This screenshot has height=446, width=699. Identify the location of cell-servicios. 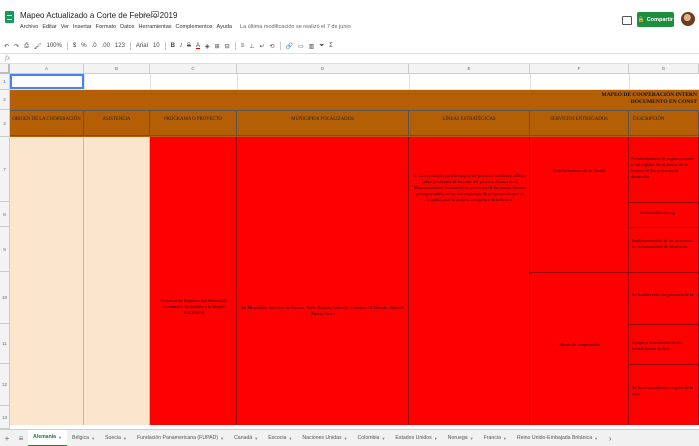
(579, 281).